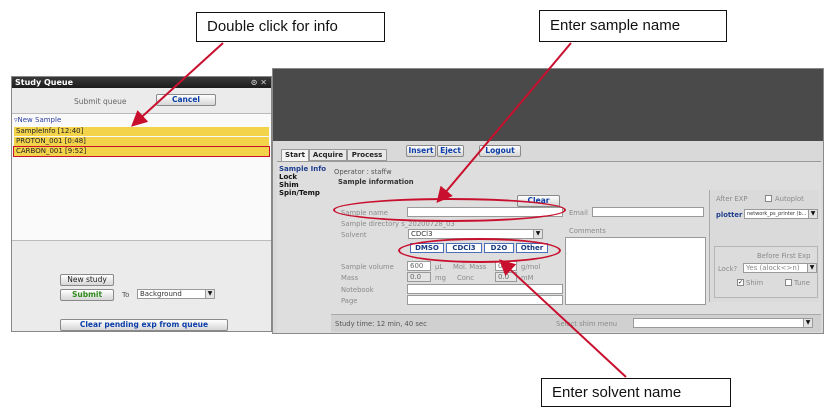  Describe the element at coordinates (563, 318) in the screenshot. I see `arrow-to-solvent` at that location.